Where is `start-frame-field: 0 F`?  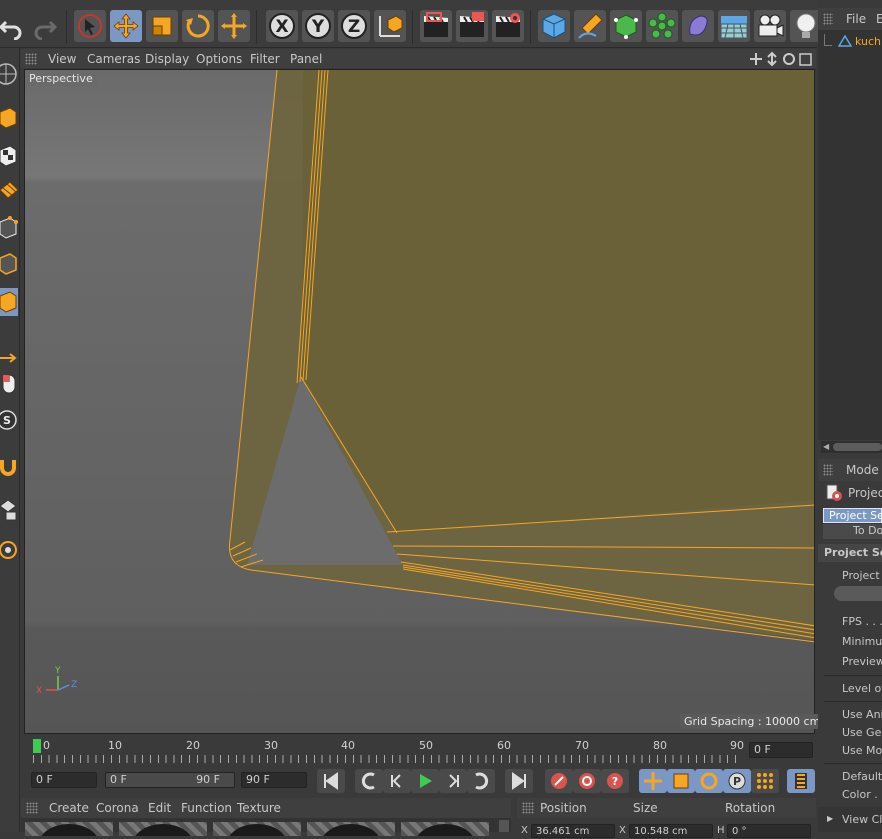 start-frame-field: 0 F is located at coordinates (64, 780).